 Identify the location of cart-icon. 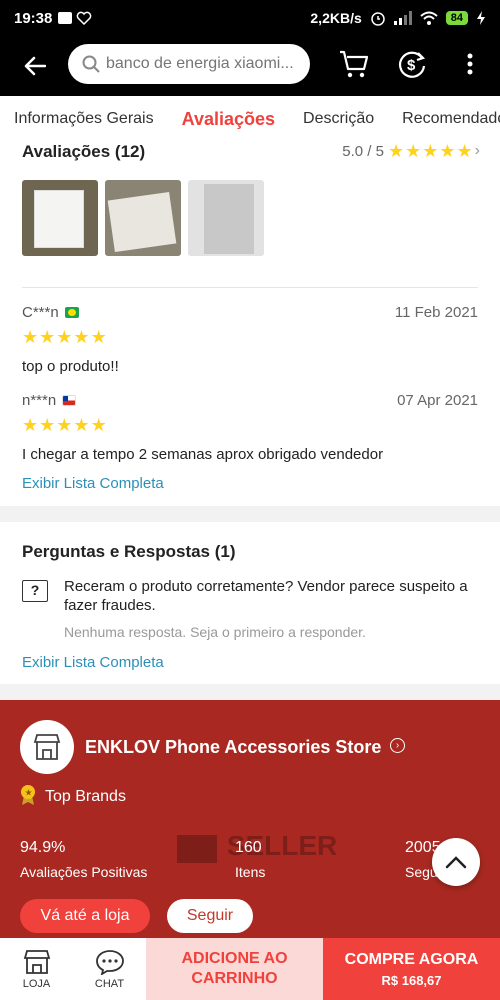
(354, 64).